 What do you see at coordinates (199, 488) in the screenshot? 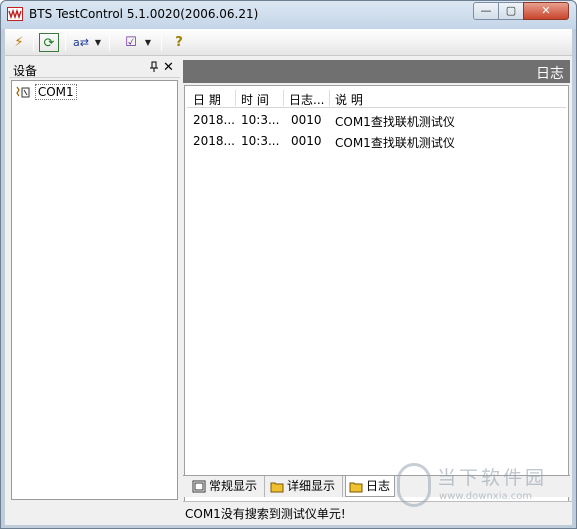
I see `normal-view-icon` at bounding box center [199, 488].